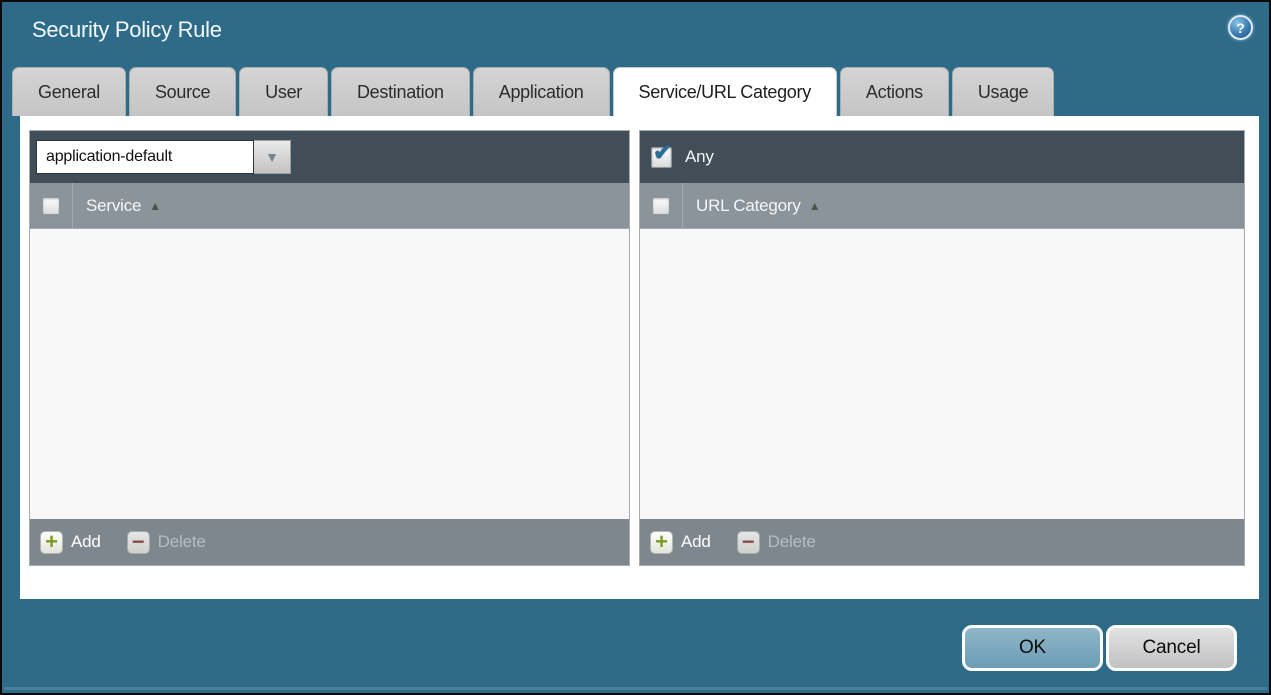  I want to click on service-column-header: Service, so click(113, 206).